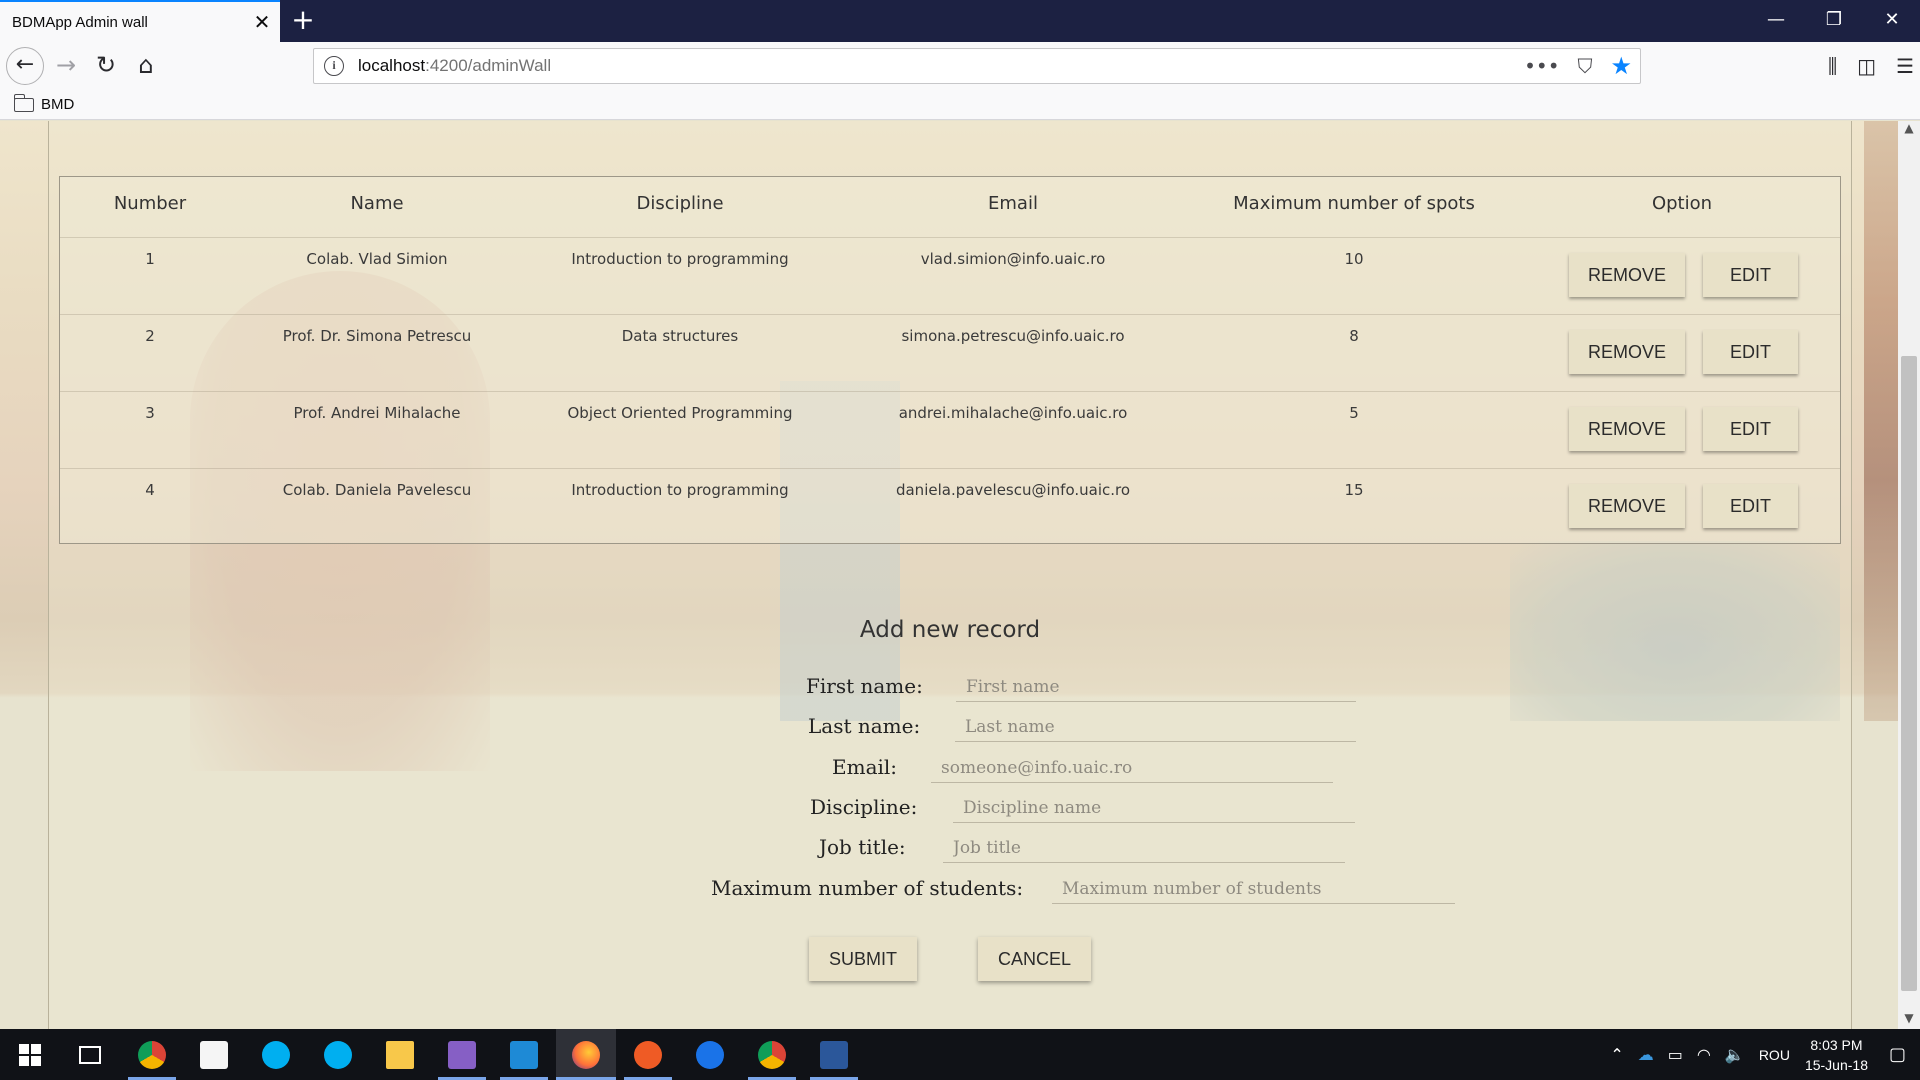  I want to click on show-hidden-icons-icon: ⌃, so click(1616, 1054).